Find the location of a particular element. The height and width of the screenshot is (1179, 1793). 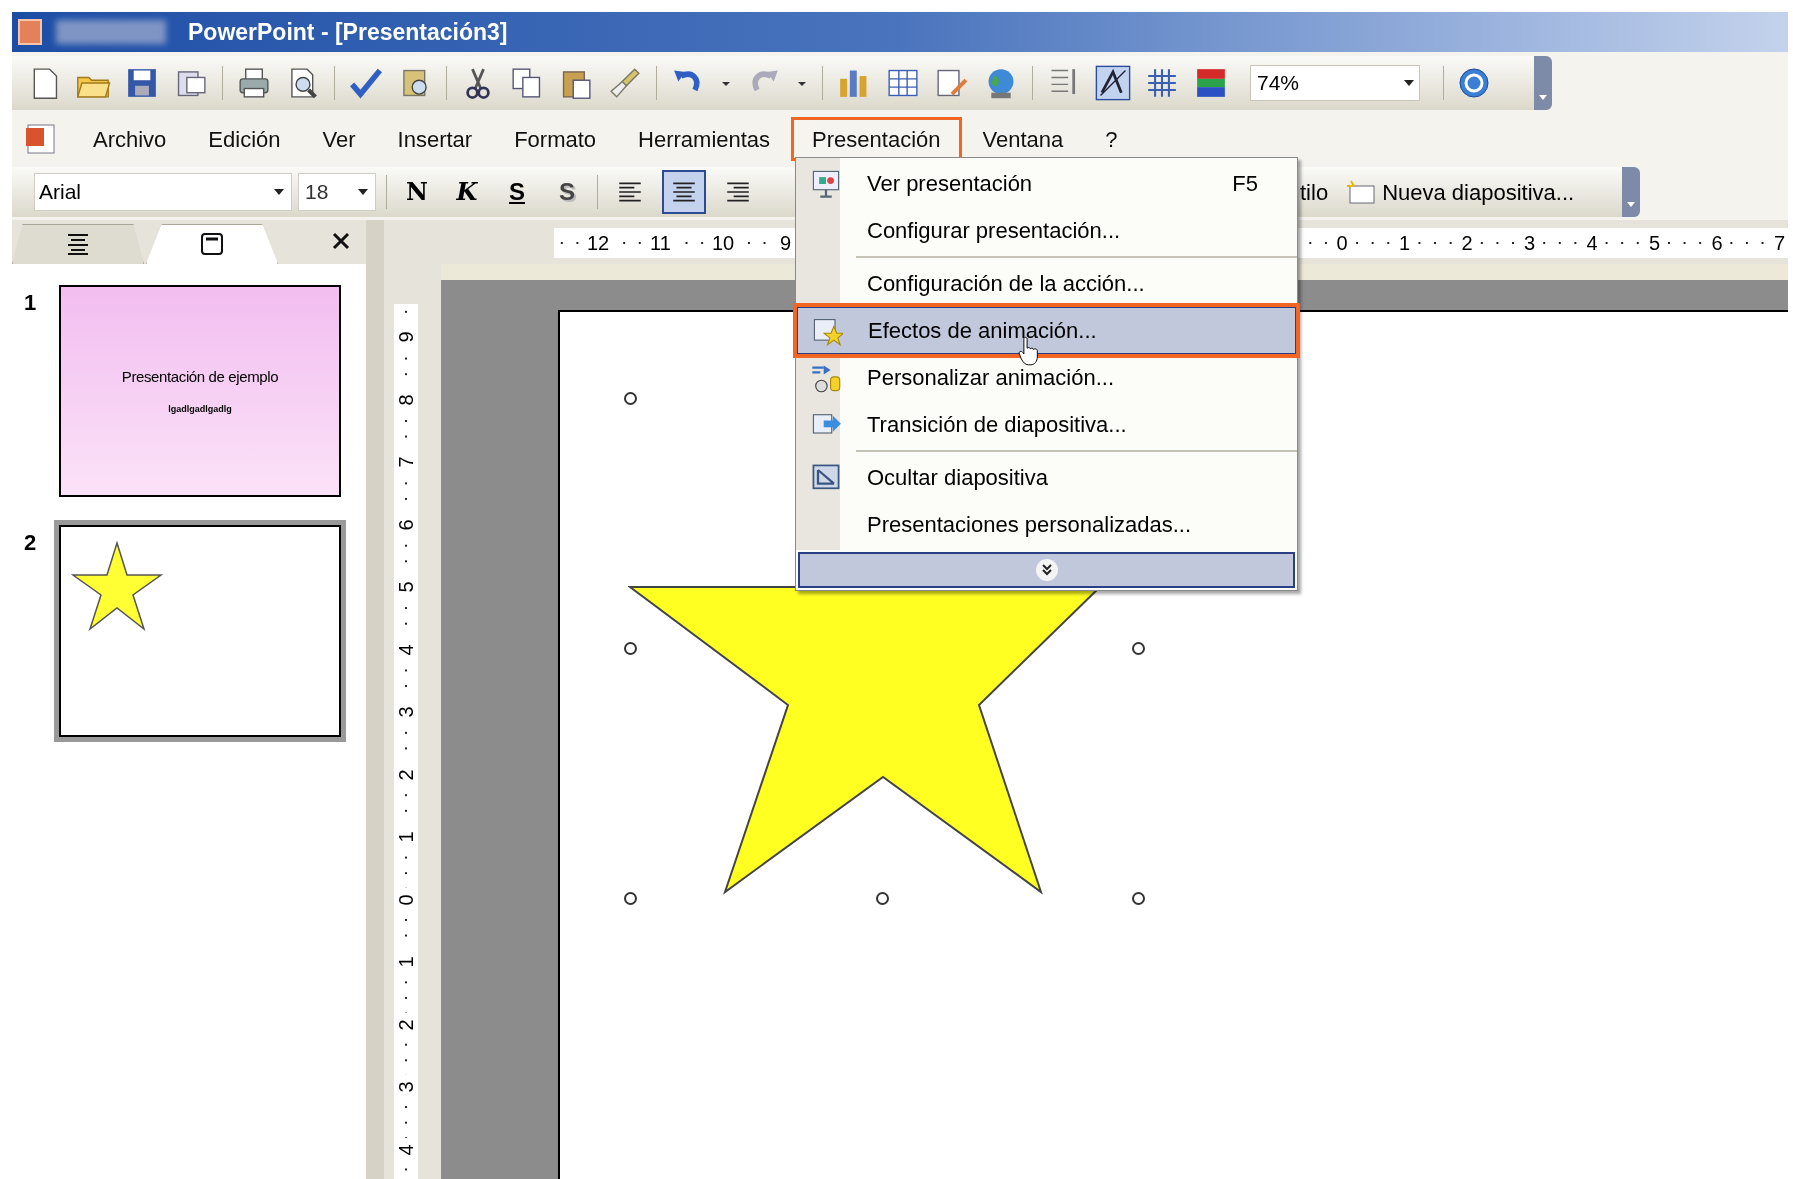

italic-button: K is located at coordinates (467, 192).